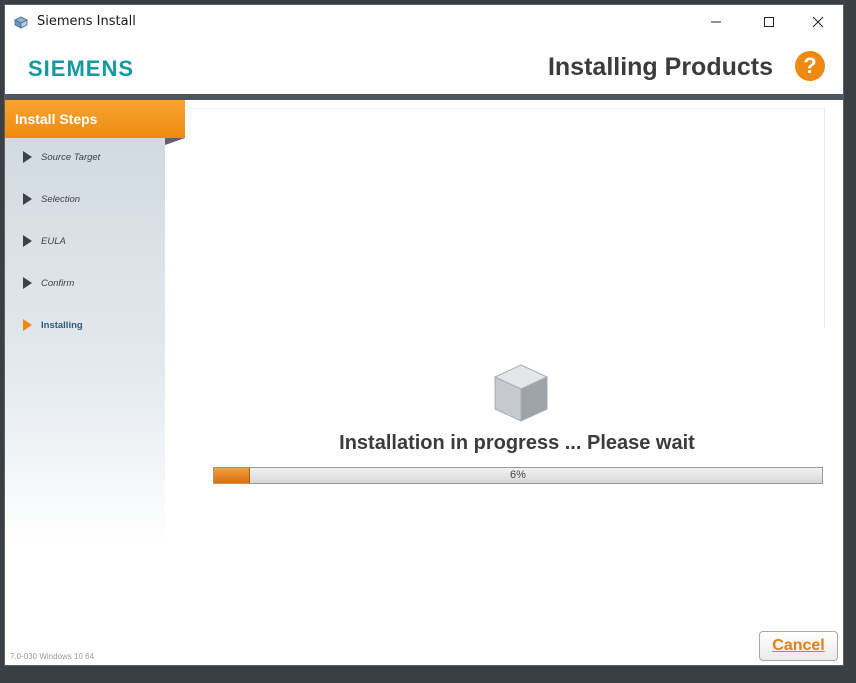  What do you see at coordinates (424, 67) in the screenshot?
I see `header: SIEMENS Installing Products ?` at bounding box center [424, 67].